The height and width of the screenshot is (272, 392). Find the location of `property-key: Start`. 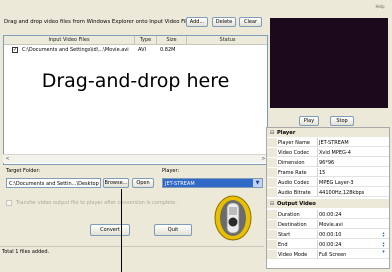

property-key: Start is located at coordinates (284, 234).